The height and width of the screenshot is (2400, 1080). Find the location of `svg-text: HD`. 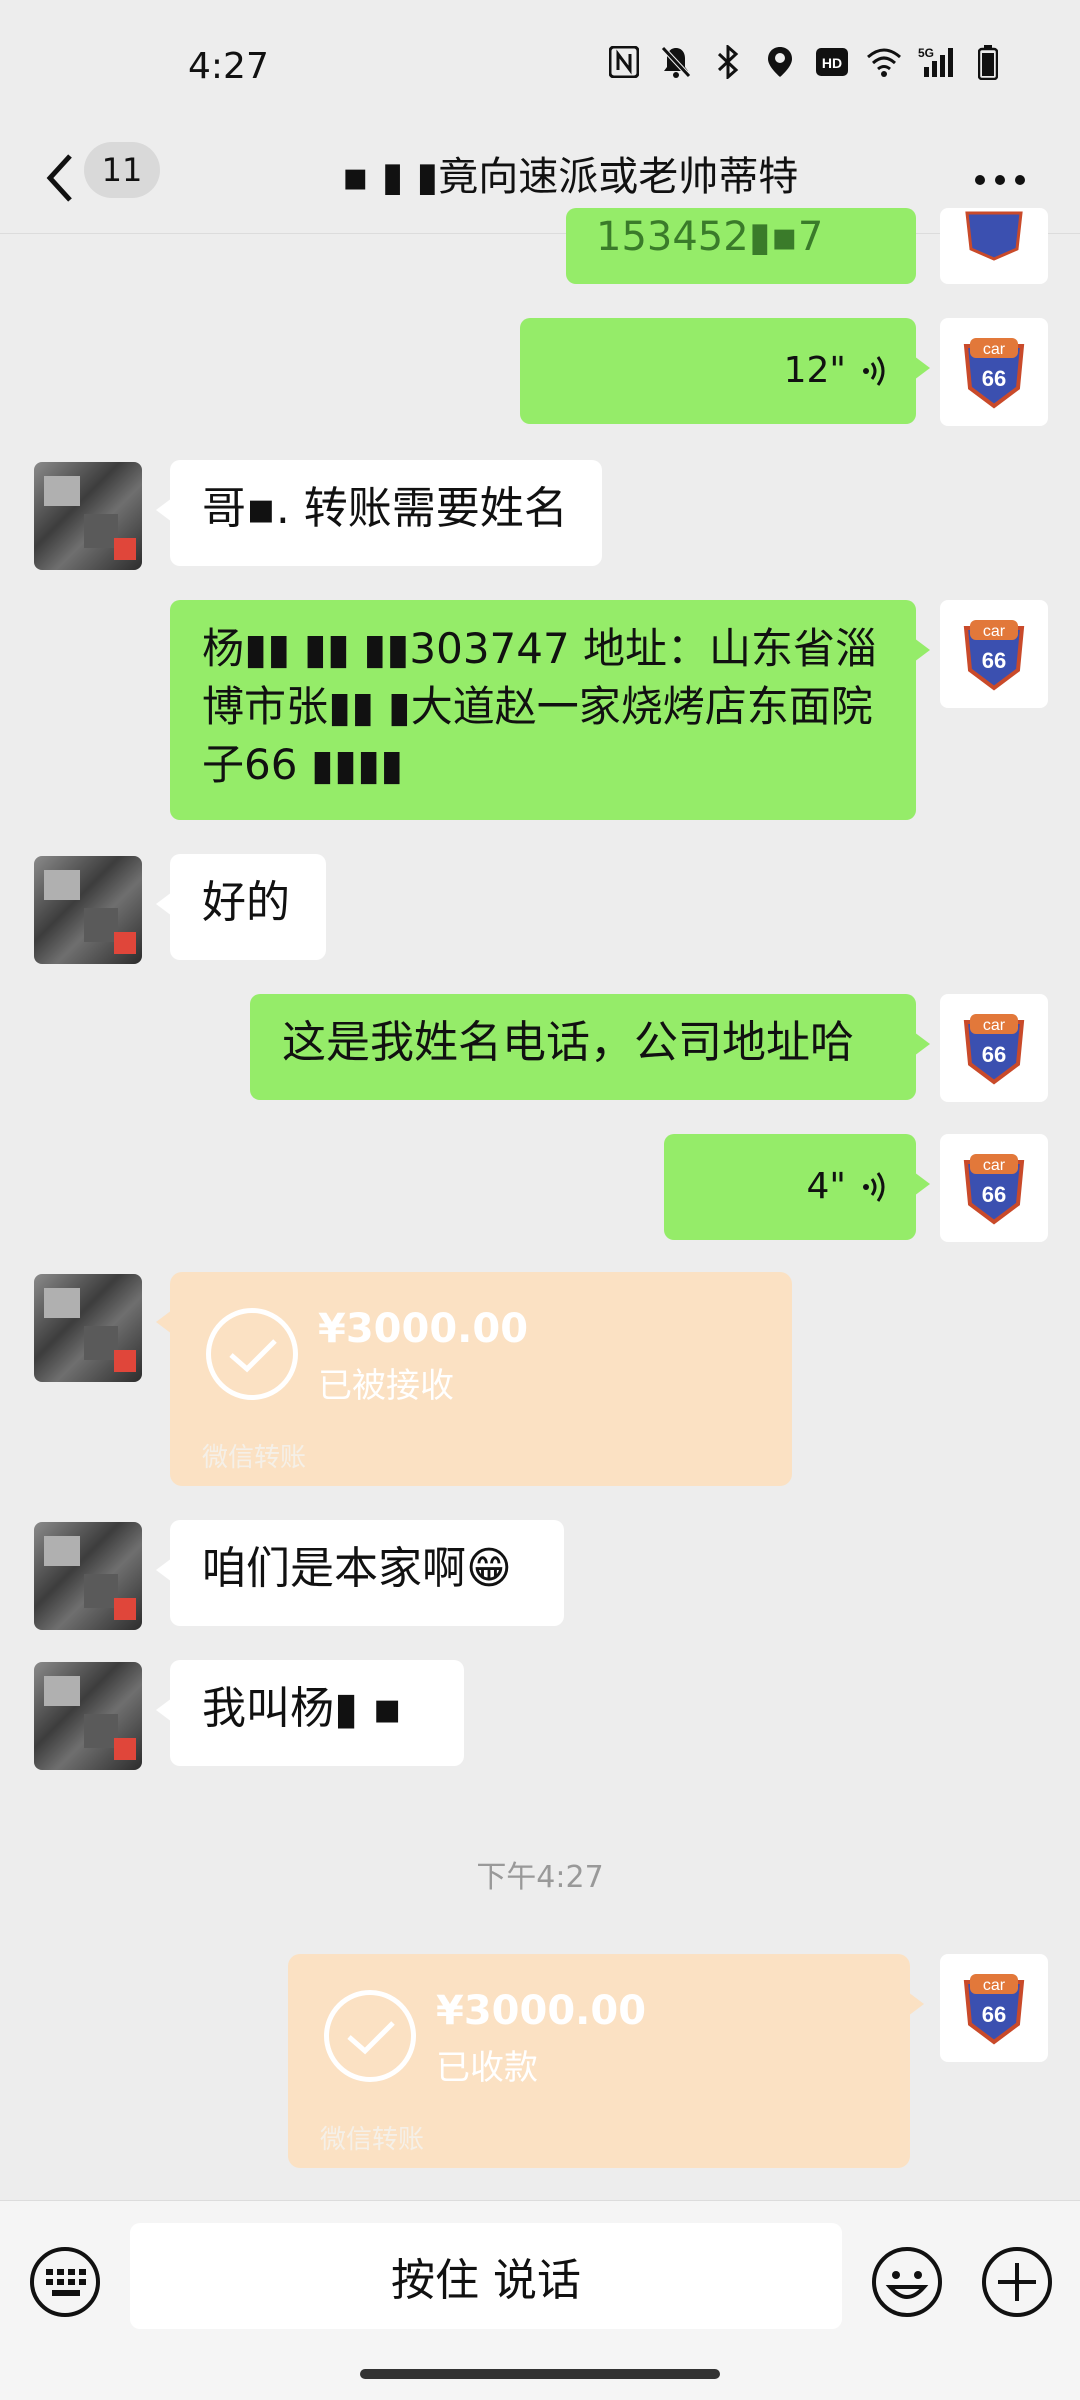

svg-text: HD is located at coordinates (832, 63).